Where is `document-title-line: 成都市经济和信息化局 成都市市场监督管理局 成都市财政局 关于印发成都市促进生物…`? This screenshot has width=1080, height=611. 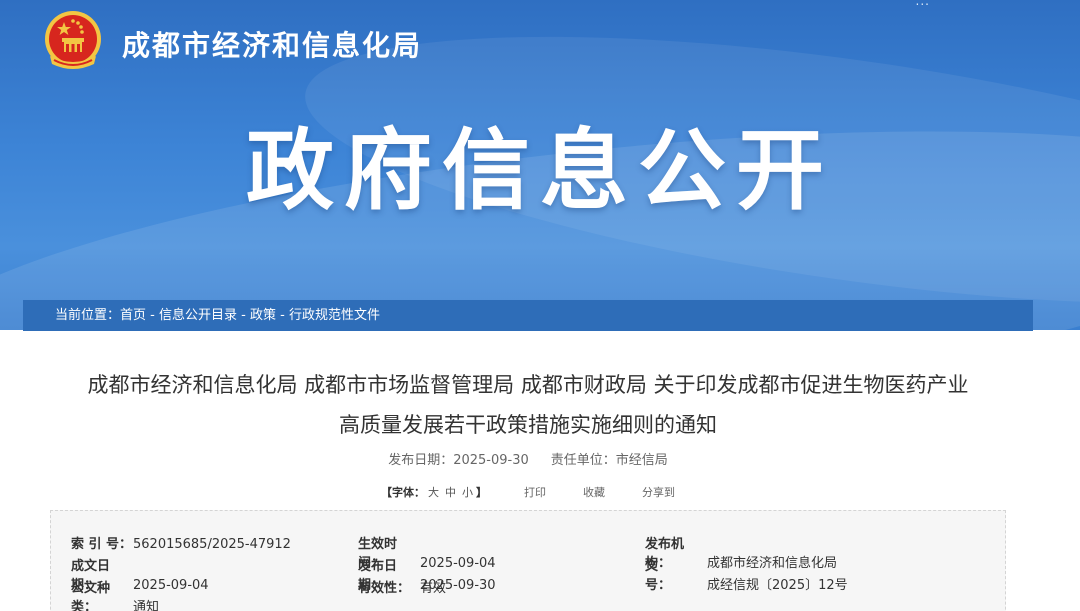
document-title-line: 成都市经济和信息化局 成都市市场监督管理局 成都市财政局 关于印发成都市促进生物… is located at coordinates (528, 385).